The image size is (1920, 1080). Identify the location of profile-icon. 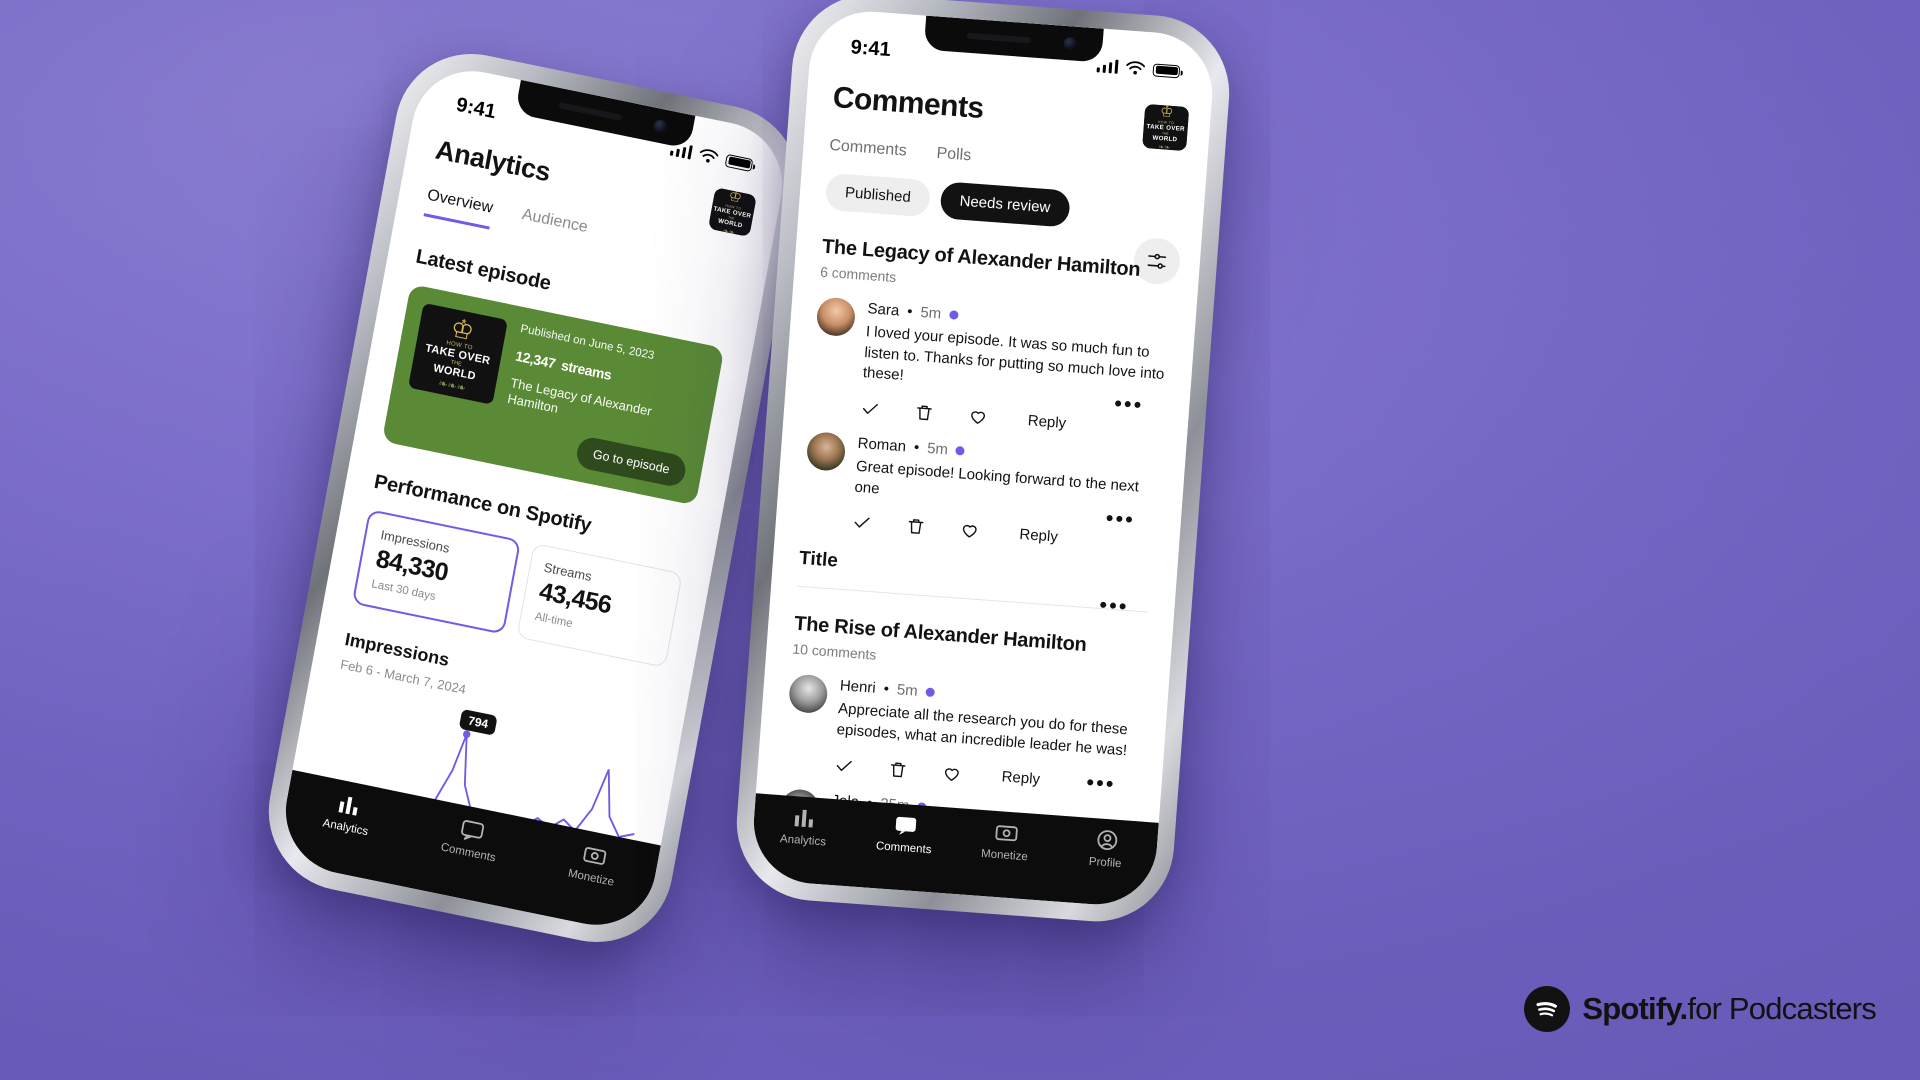
(1106, 840).